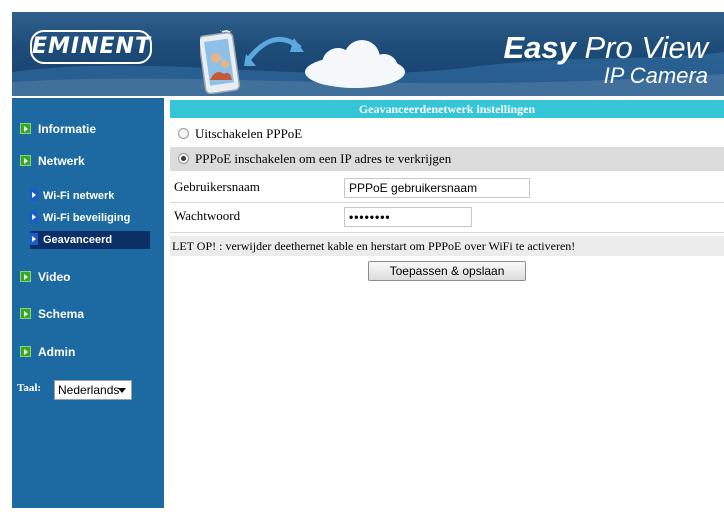 This screenshot has height=526, width=724. I want to click on sidebar-subitem-geavanceerd: Geavanceerd, so click(90, 240).